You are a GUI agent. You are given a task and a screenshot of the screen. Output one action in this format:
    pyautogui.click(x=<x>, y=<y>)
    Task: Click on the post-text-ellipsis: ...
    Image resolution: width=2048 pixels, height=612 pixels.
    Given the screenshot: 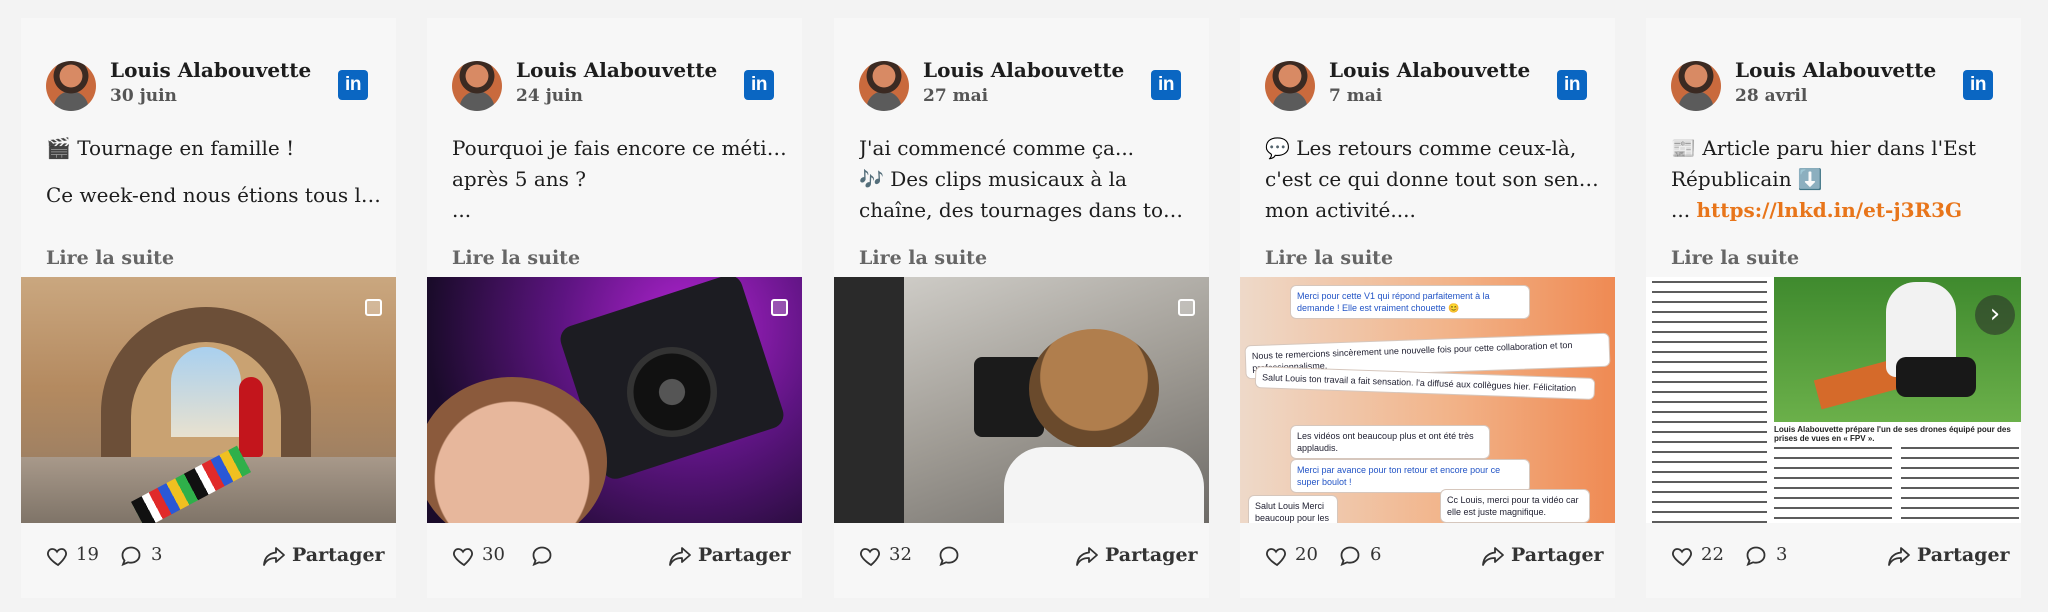 What is the action you would take?
    pyautogui.click(x=1684, y=210)
    